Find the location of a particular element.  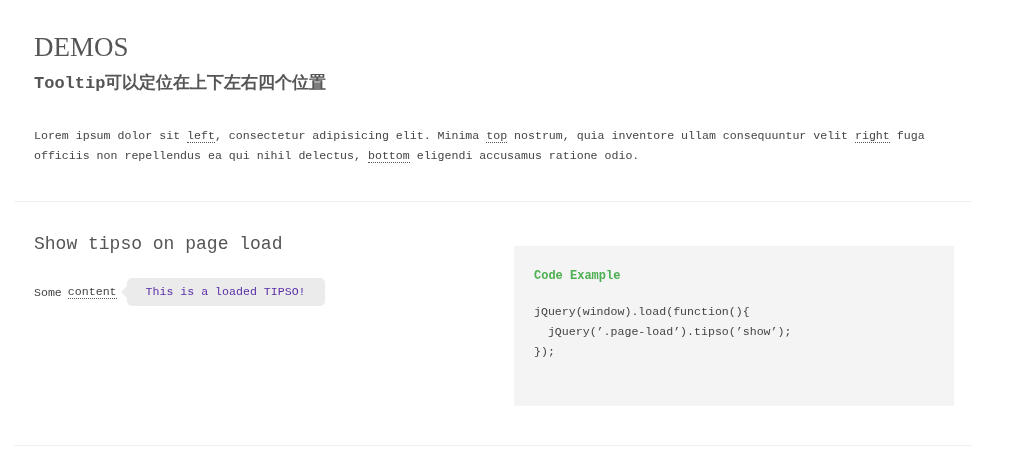

tooltip-link: right is located at coordinates (872, 136).